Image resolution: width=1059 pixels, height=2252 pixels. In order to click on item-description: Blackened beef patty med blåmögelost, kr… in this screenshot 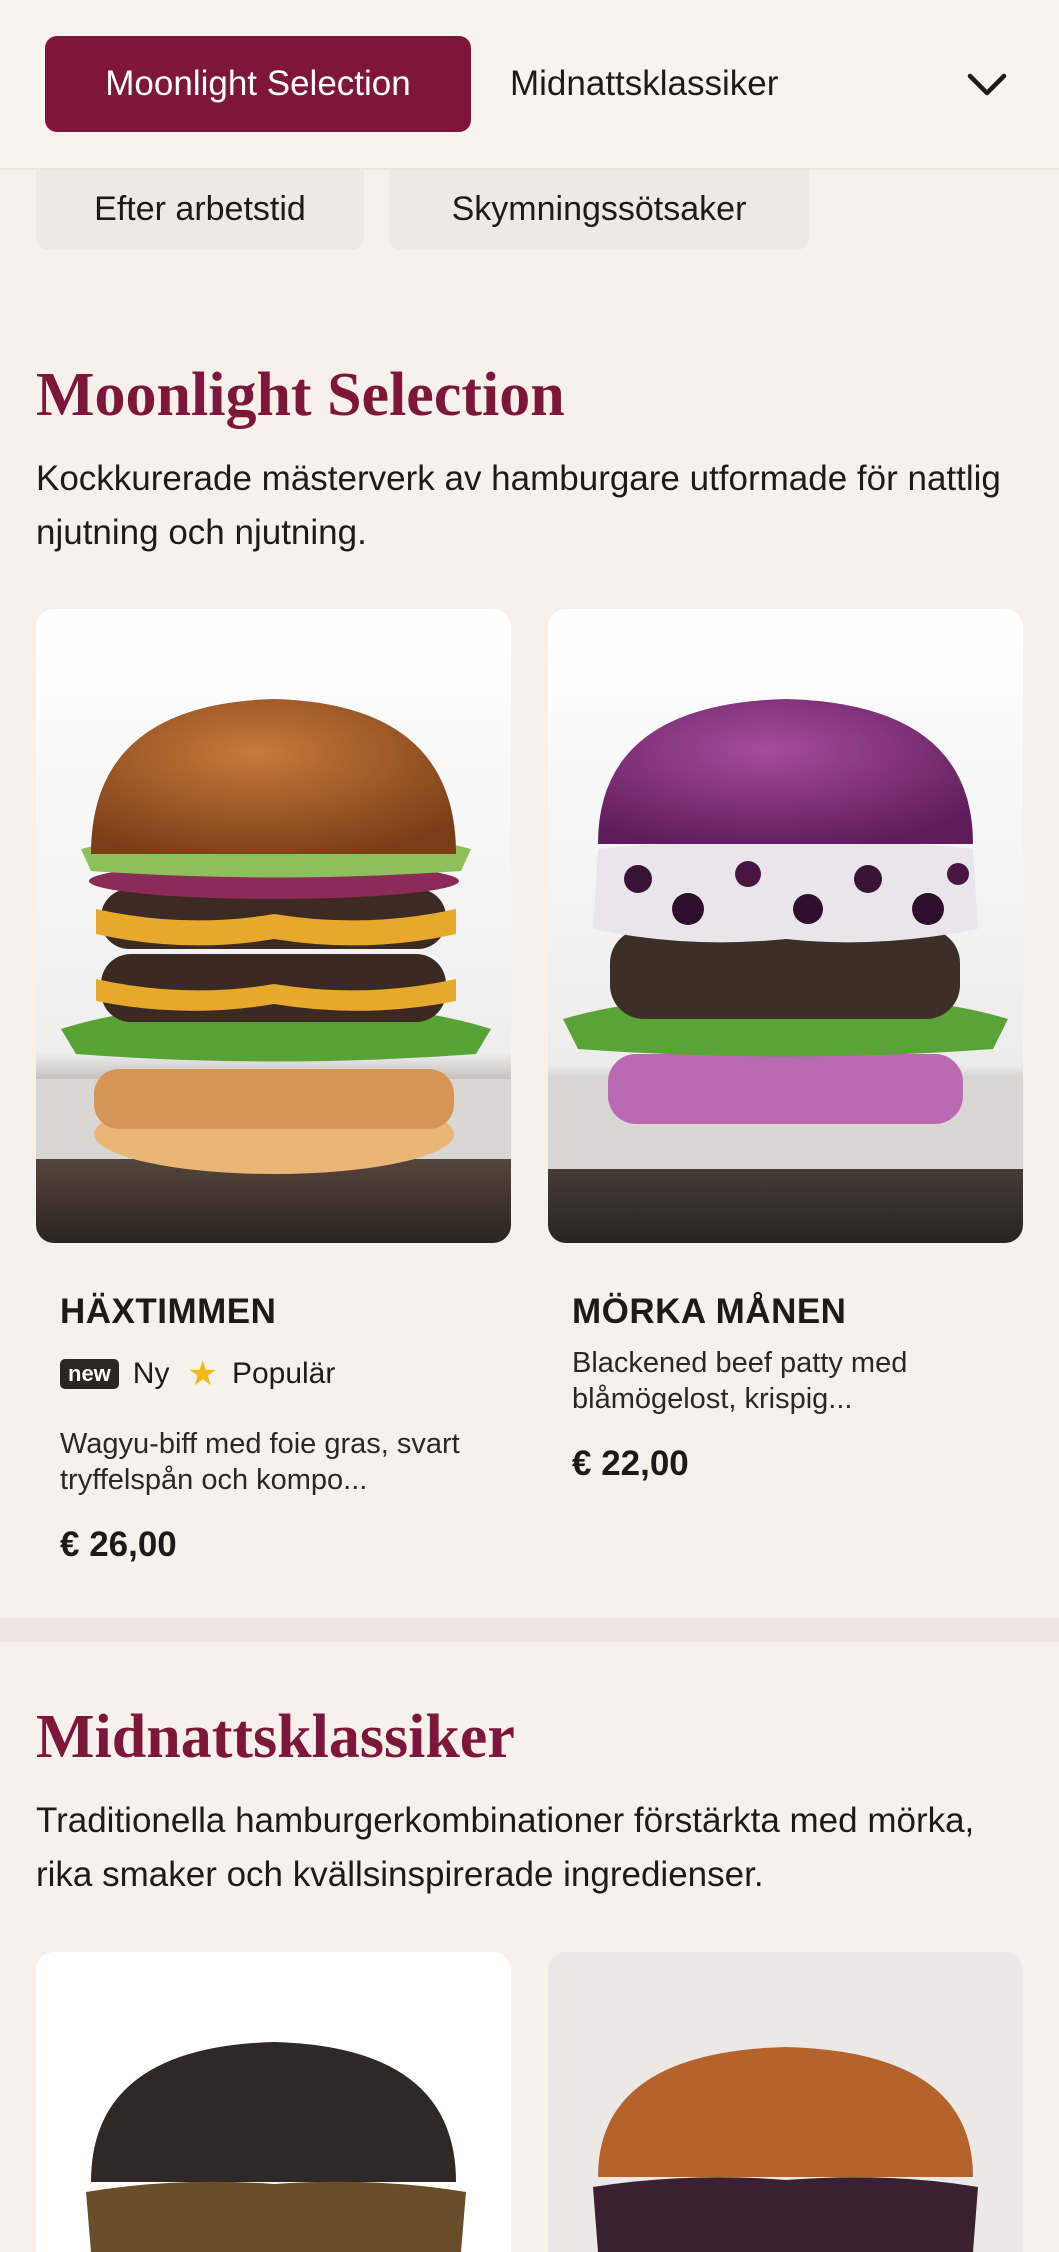, I will do `click(740, 1381)`.